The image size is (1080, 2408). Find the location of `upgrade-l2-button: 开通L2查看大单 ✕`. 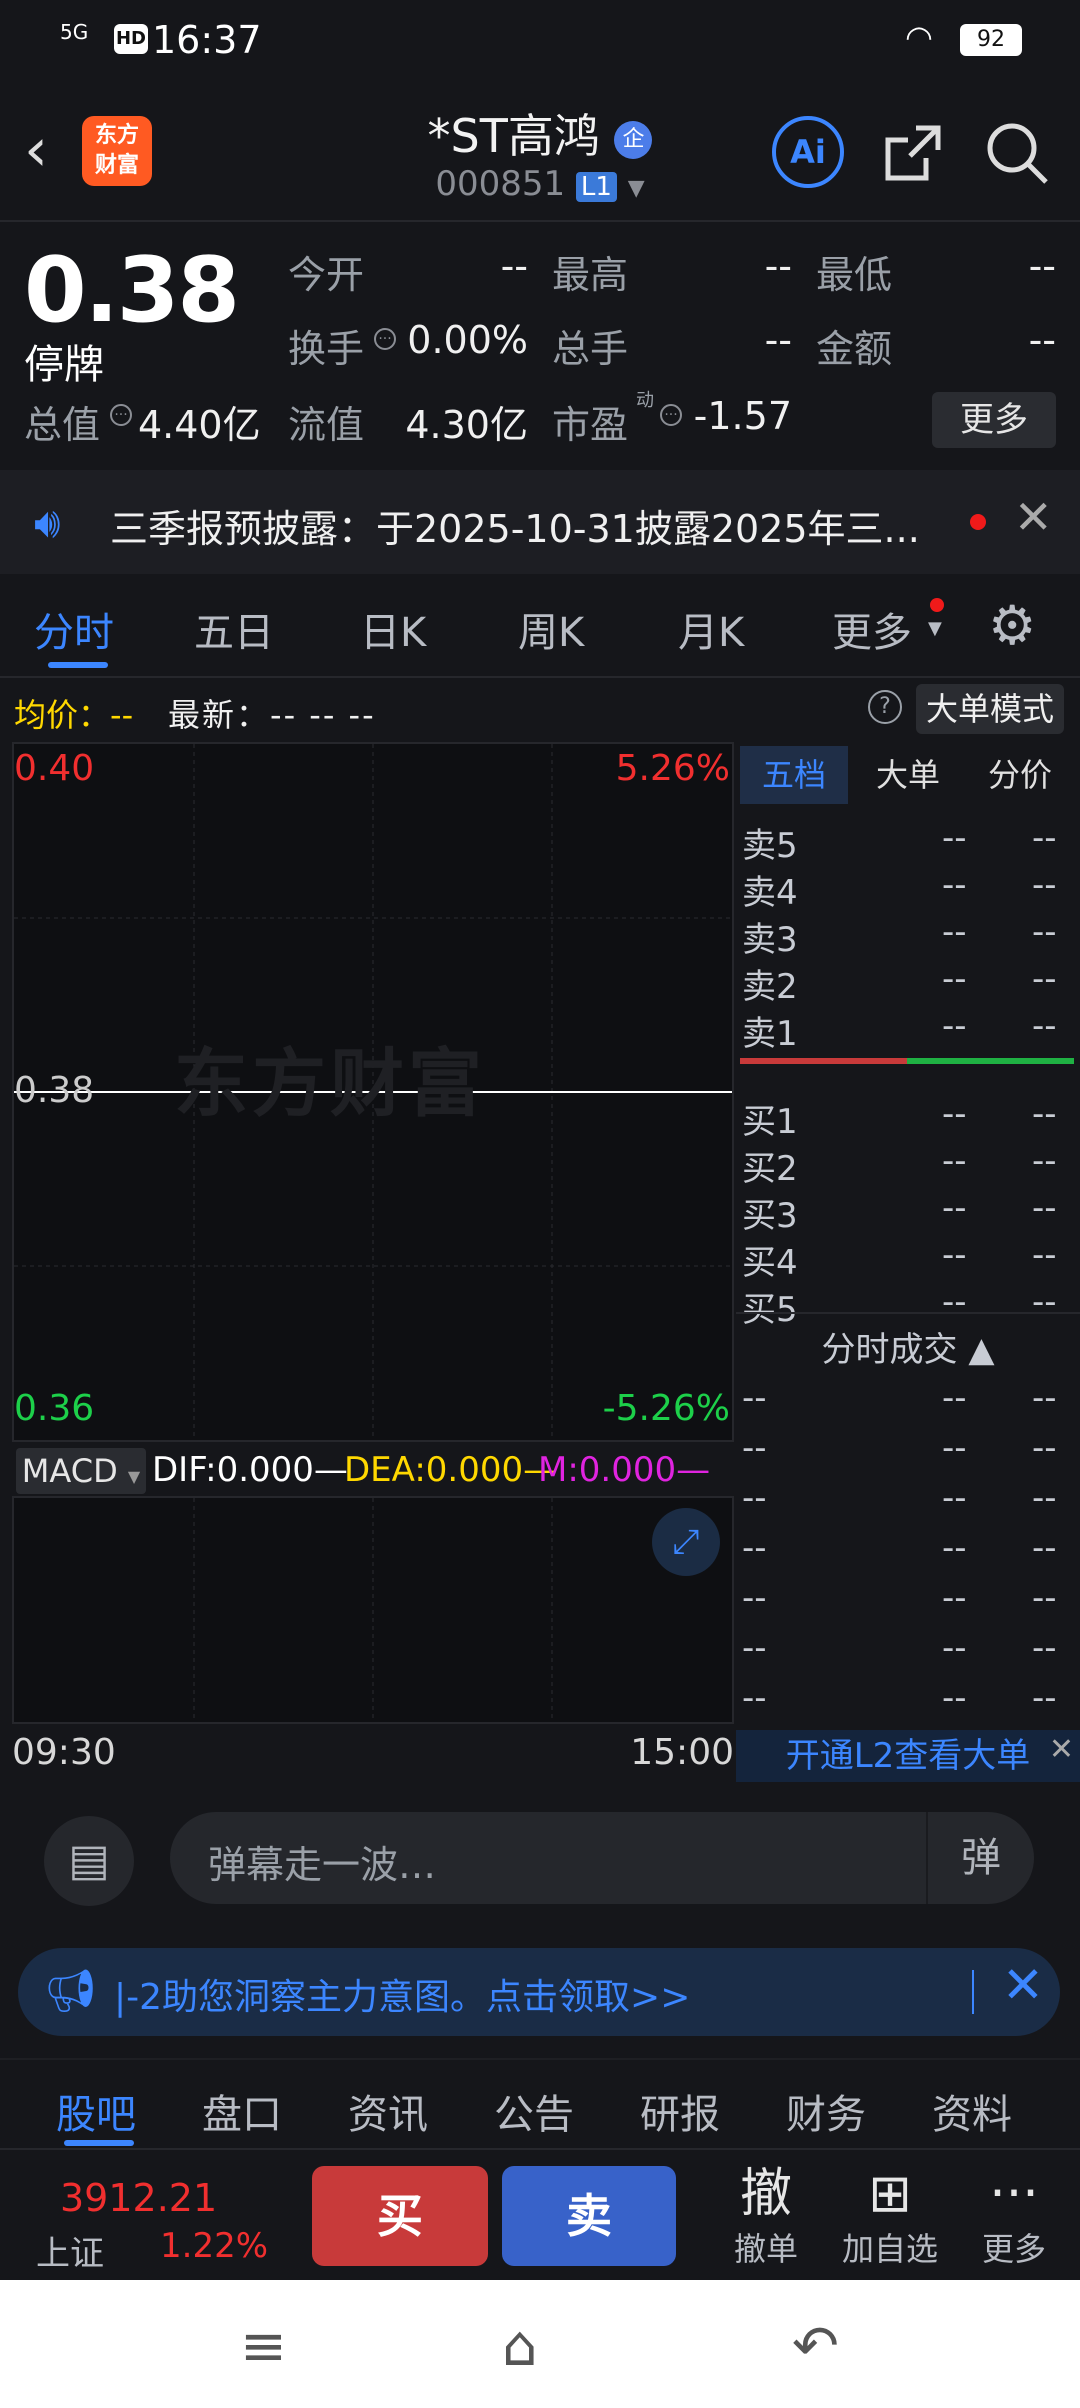

upgrade-l2-button: 开通L2查看大单 ✕ is located at coordinates (908, 1756).